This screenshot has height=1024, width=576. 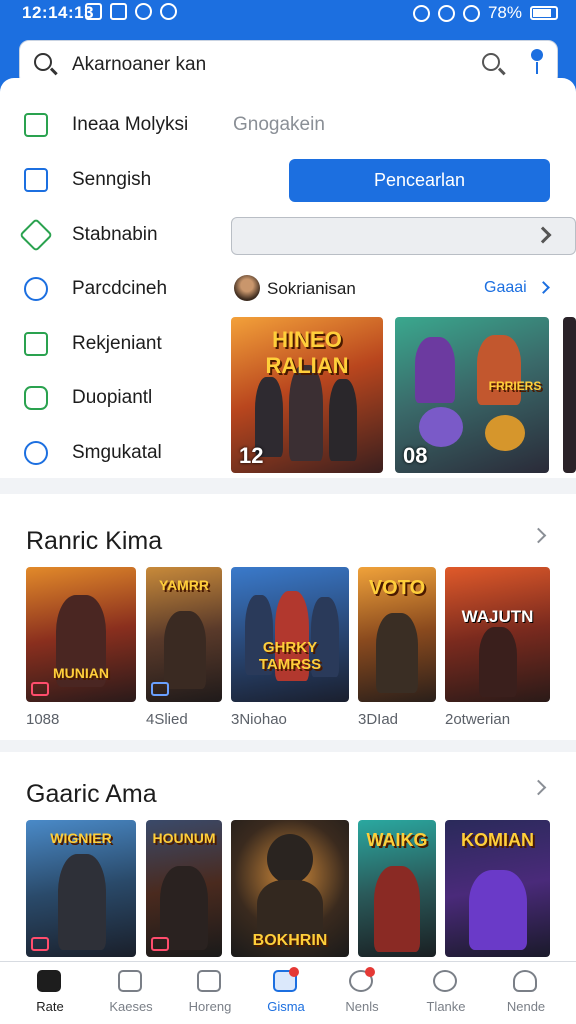 I want to click on library-icon, so click(x=209, y=981).